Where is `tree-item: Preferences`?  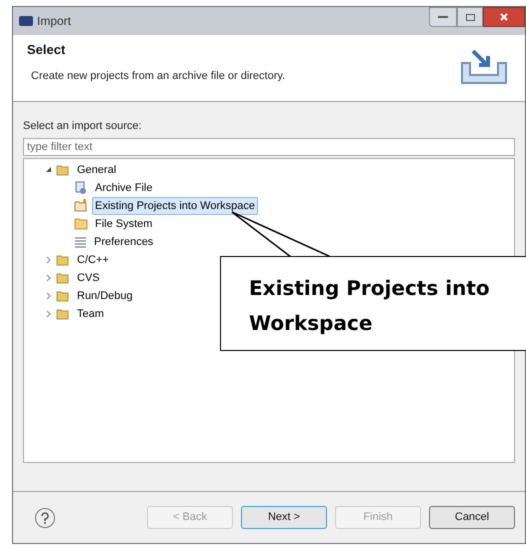
tree-item: Preferences is located at coordinates (123, 241).